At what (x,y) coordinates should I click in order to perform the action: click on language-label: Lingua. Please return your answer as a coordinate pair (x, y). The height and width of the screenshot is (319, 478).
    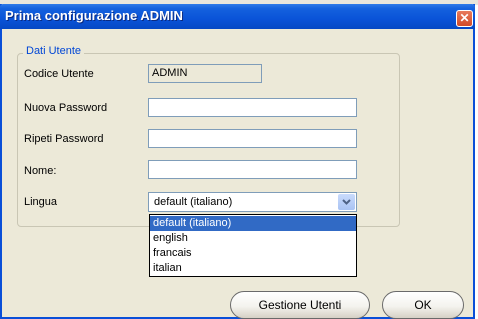
    Looking at the image, I should click on (41, 202).